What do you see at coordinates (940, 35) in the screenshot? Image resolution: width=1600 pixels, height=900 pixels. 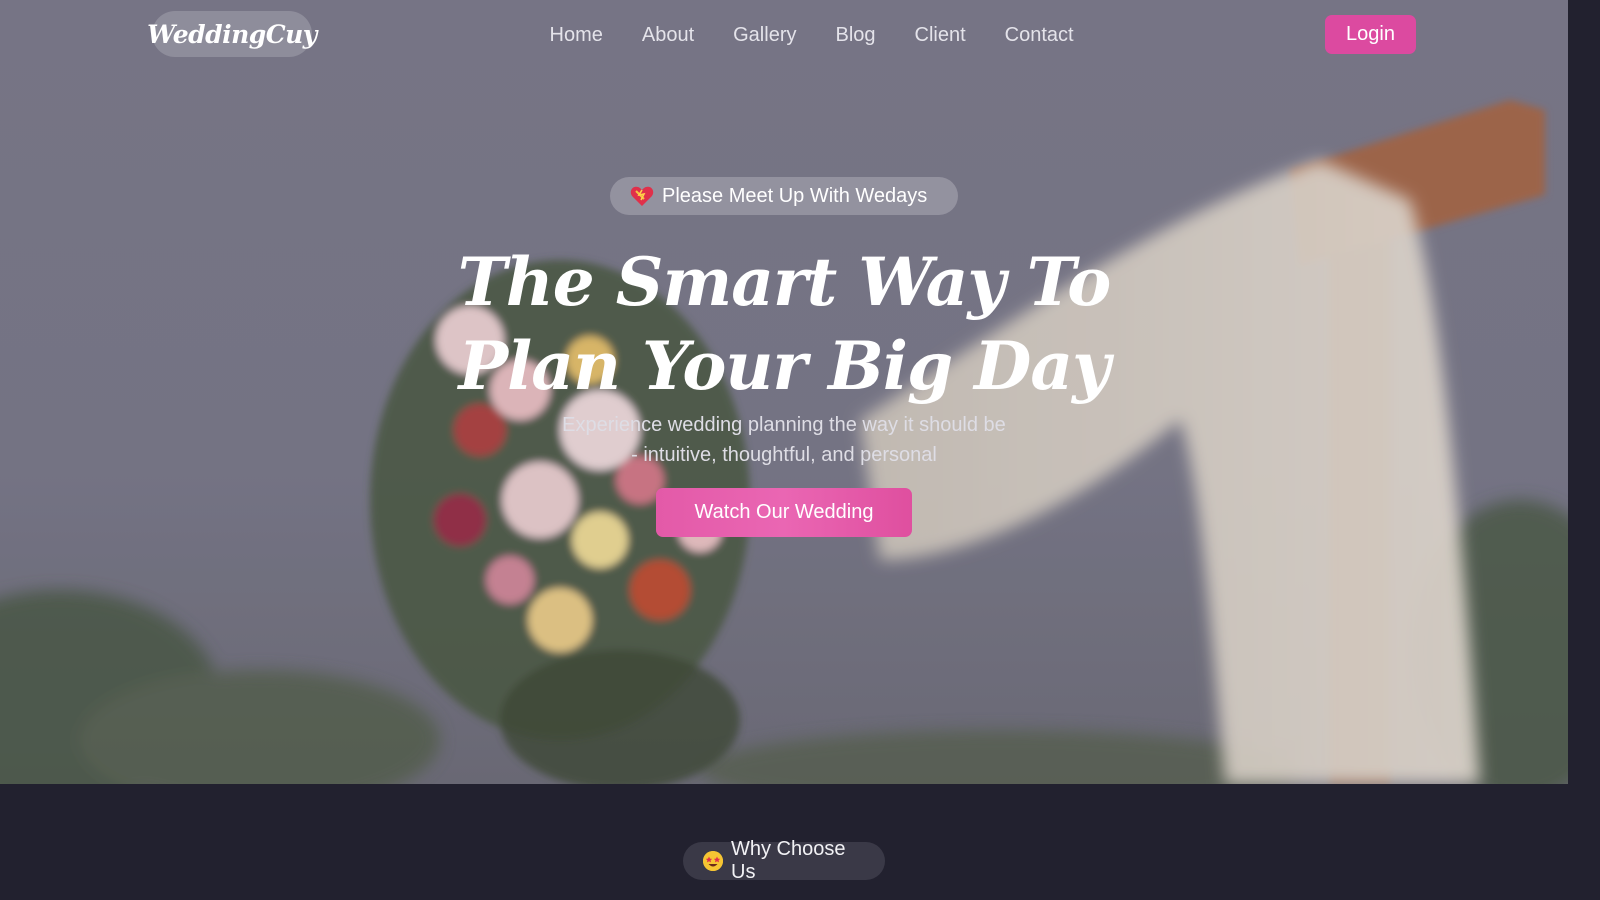 I see `nav-link-client: Client` at bounding box center [940, 35].